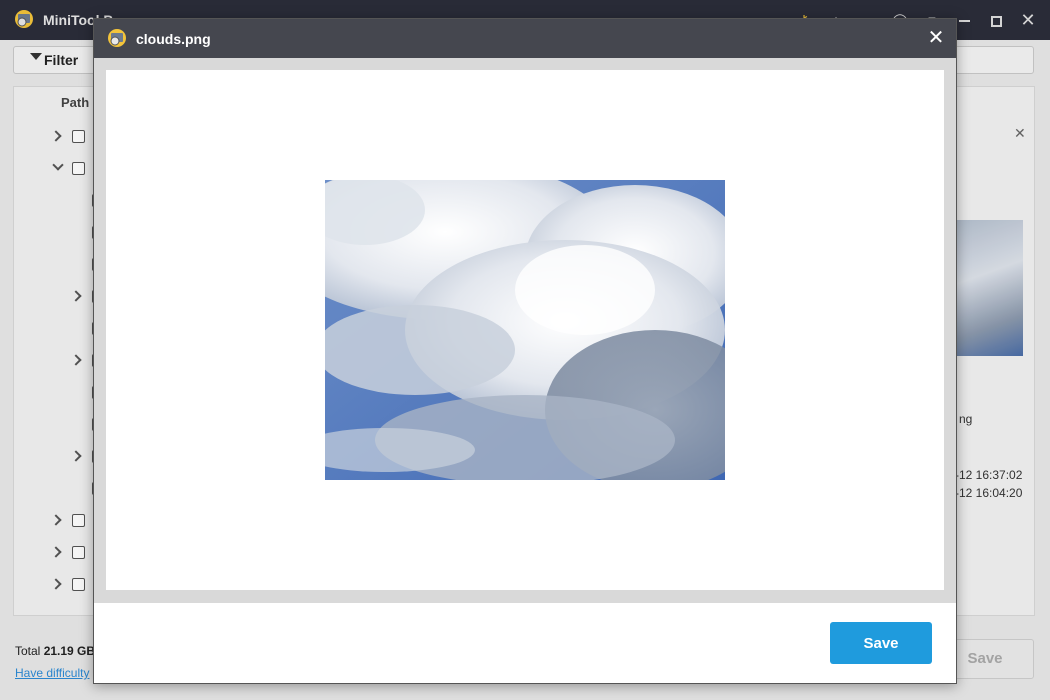  What do you see at coordinates (173, 39) in the screenshot?
I see `dialog-title: clouds.png` at bounding box center [173, 39].